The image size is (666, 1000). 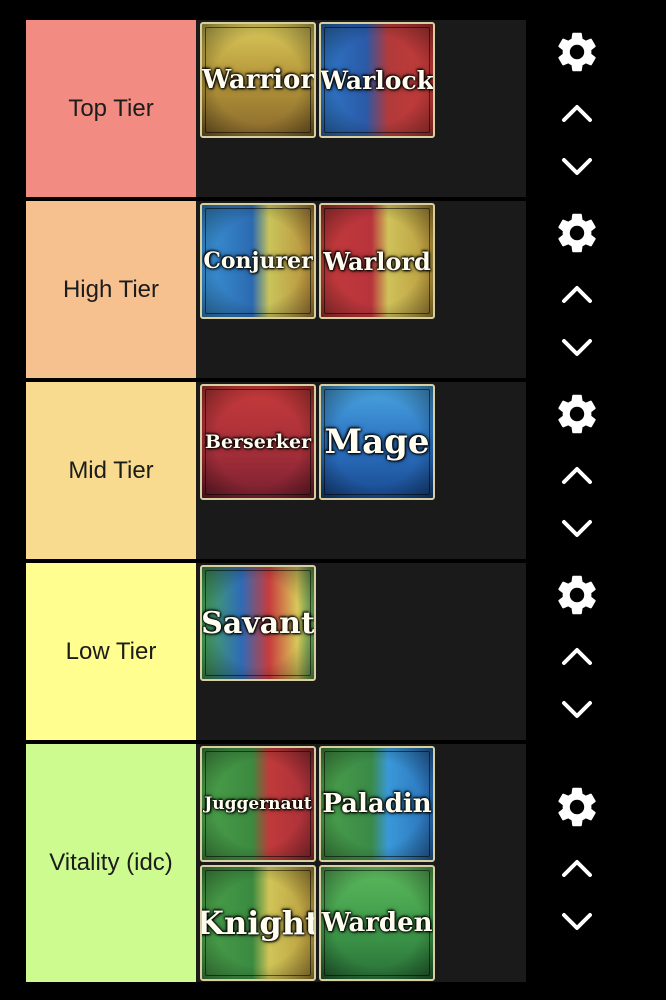 I want to click on tier-item-warlock: Warlock, so click(x=377, y=80).